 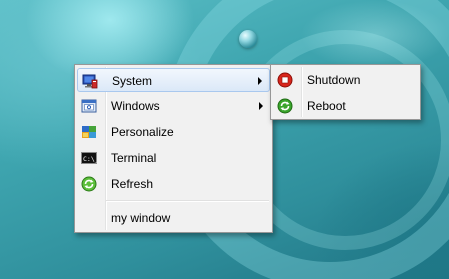 What do you see at coordinates (173, 158) in the screenshot?
I see `menu-item-terminal: C:\_ Terminal` at bounding box center [173, 158].